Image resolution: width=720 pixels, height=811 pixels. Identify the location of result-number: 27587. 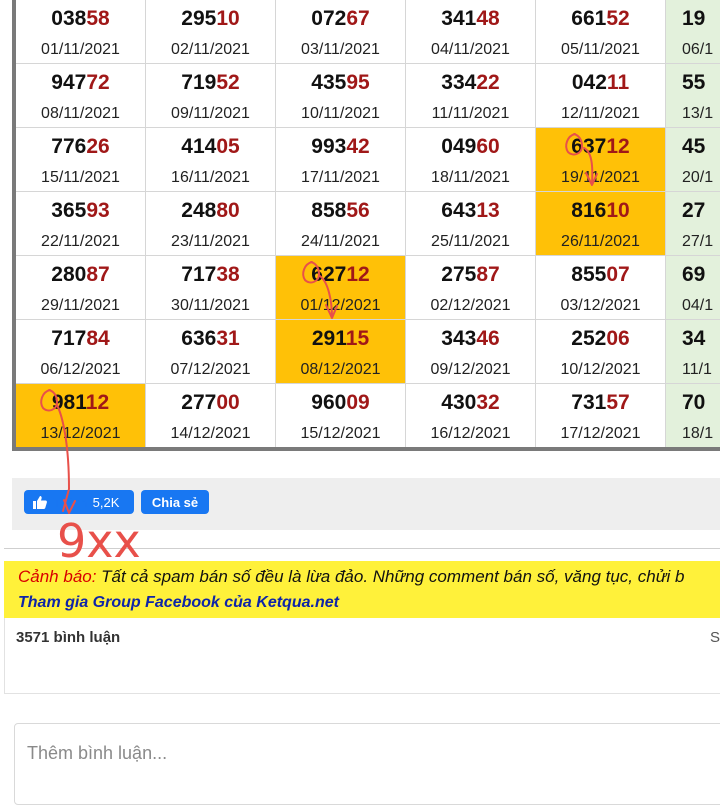
(470, 275).